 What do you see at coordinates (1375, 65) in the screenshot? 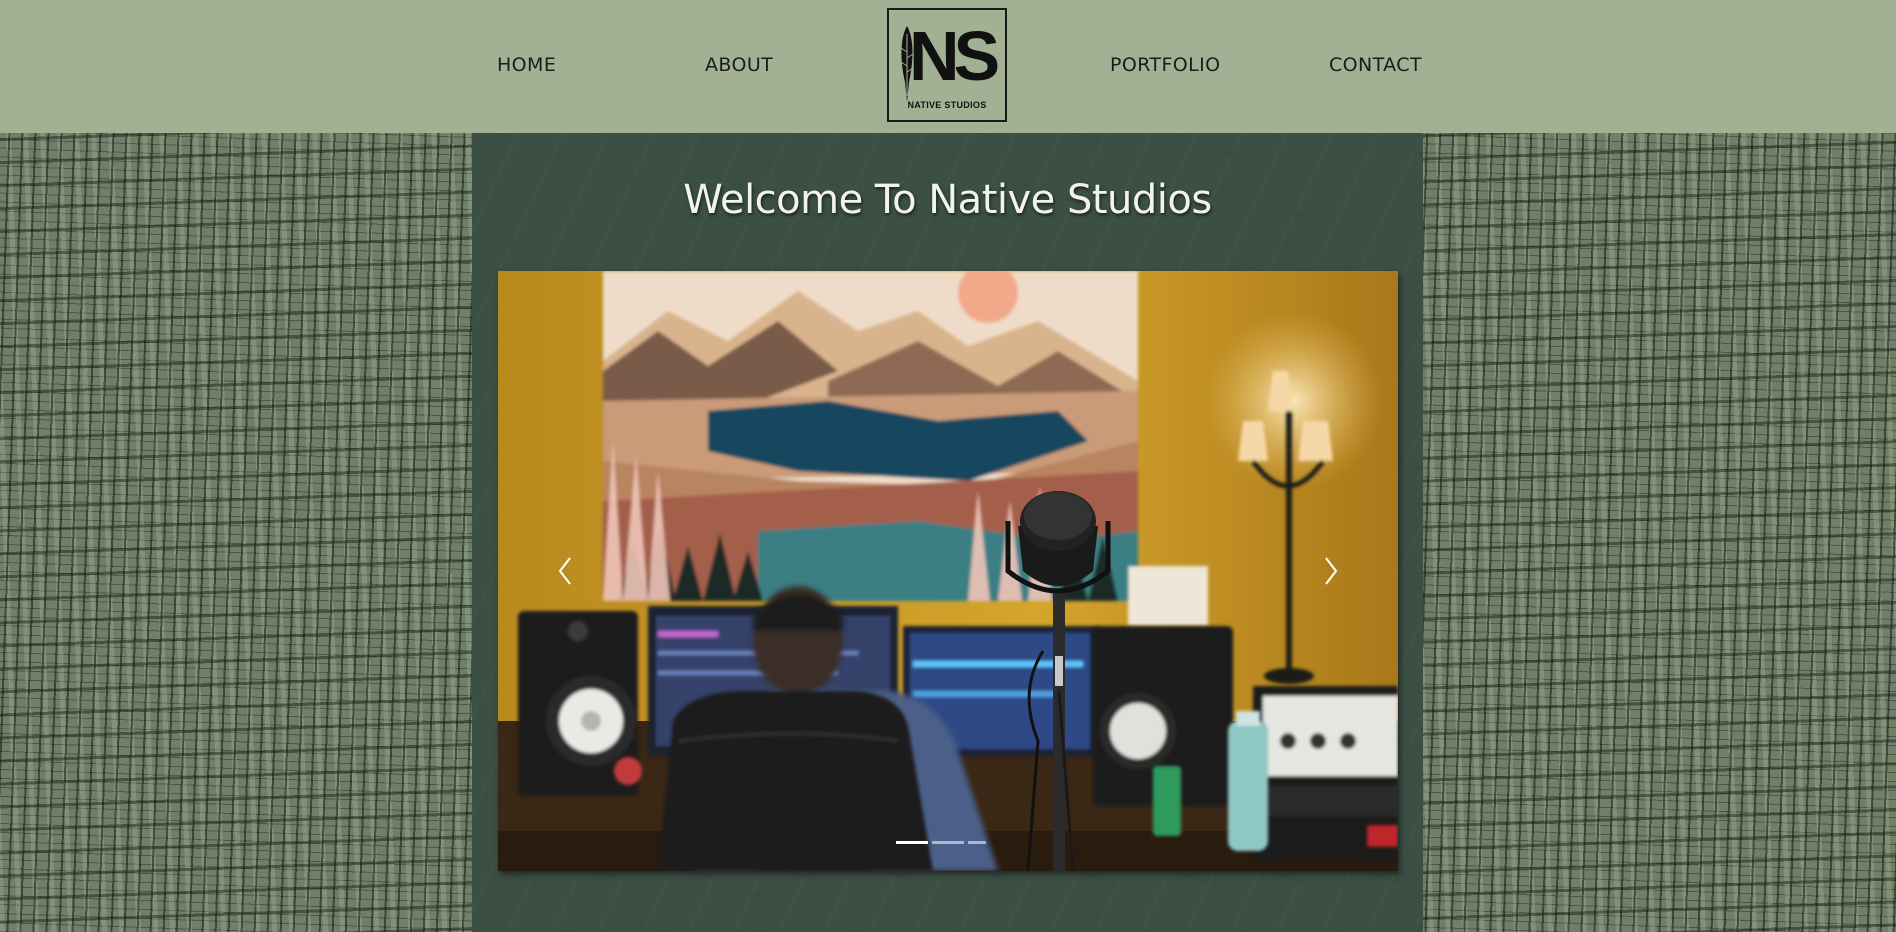
I see `nav-contact-link: CONTACT` at bounding box center [1375, 65].